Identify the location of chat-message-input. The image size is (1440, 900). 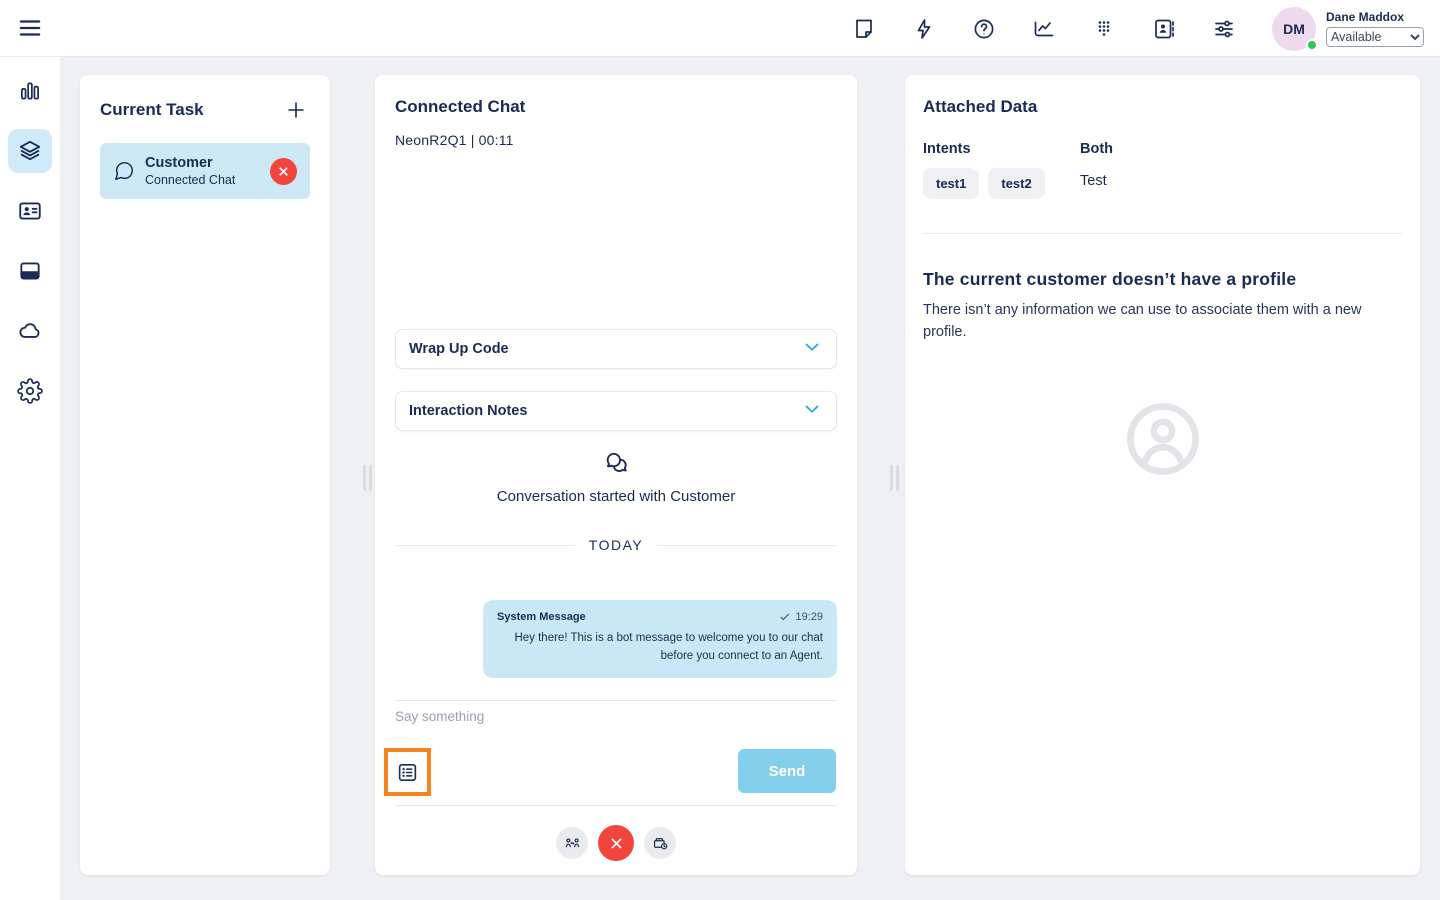
(565, 716).